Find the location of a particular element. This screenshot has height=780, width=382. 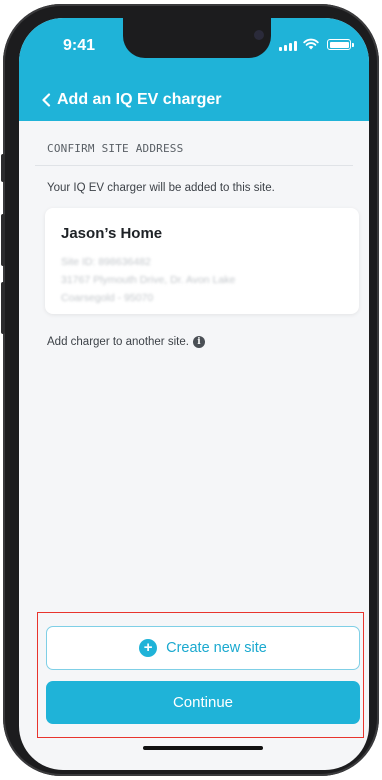

status-time: 9:41 is located at coordinates (79, 45).